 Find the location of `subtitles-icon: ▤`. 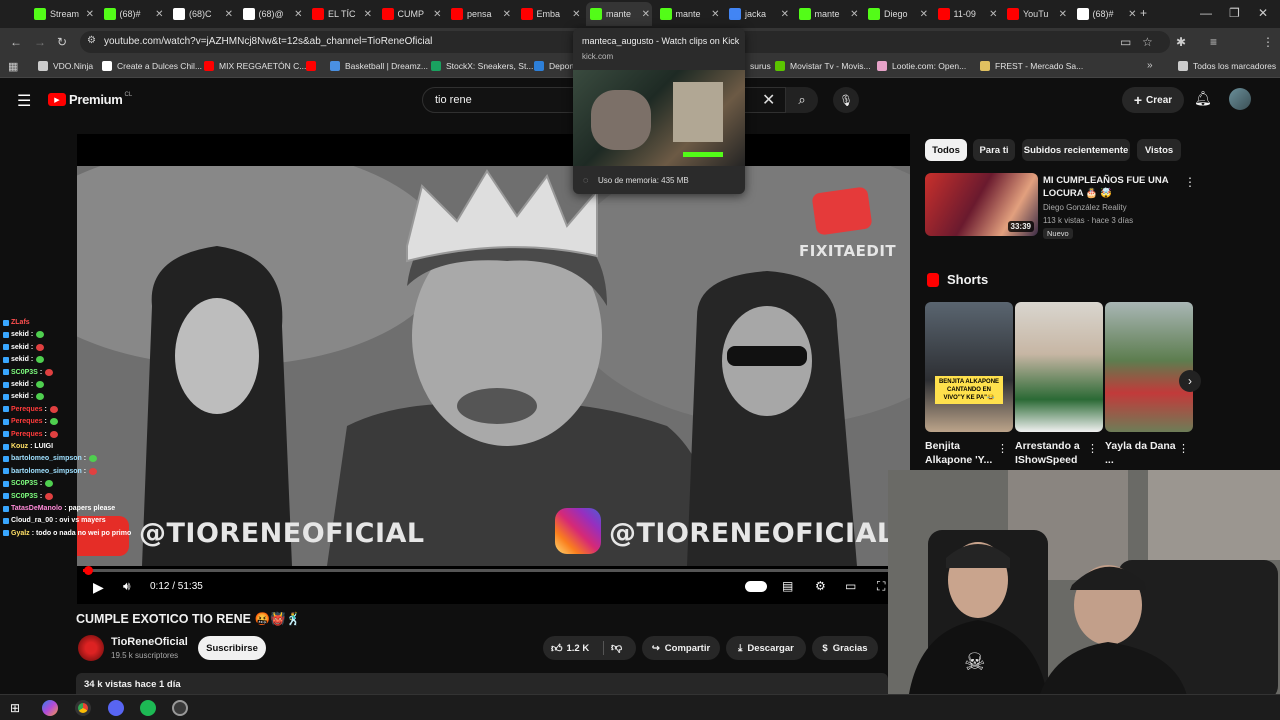

subtitles-icon: ▤ is located at coordinates (787, 586).